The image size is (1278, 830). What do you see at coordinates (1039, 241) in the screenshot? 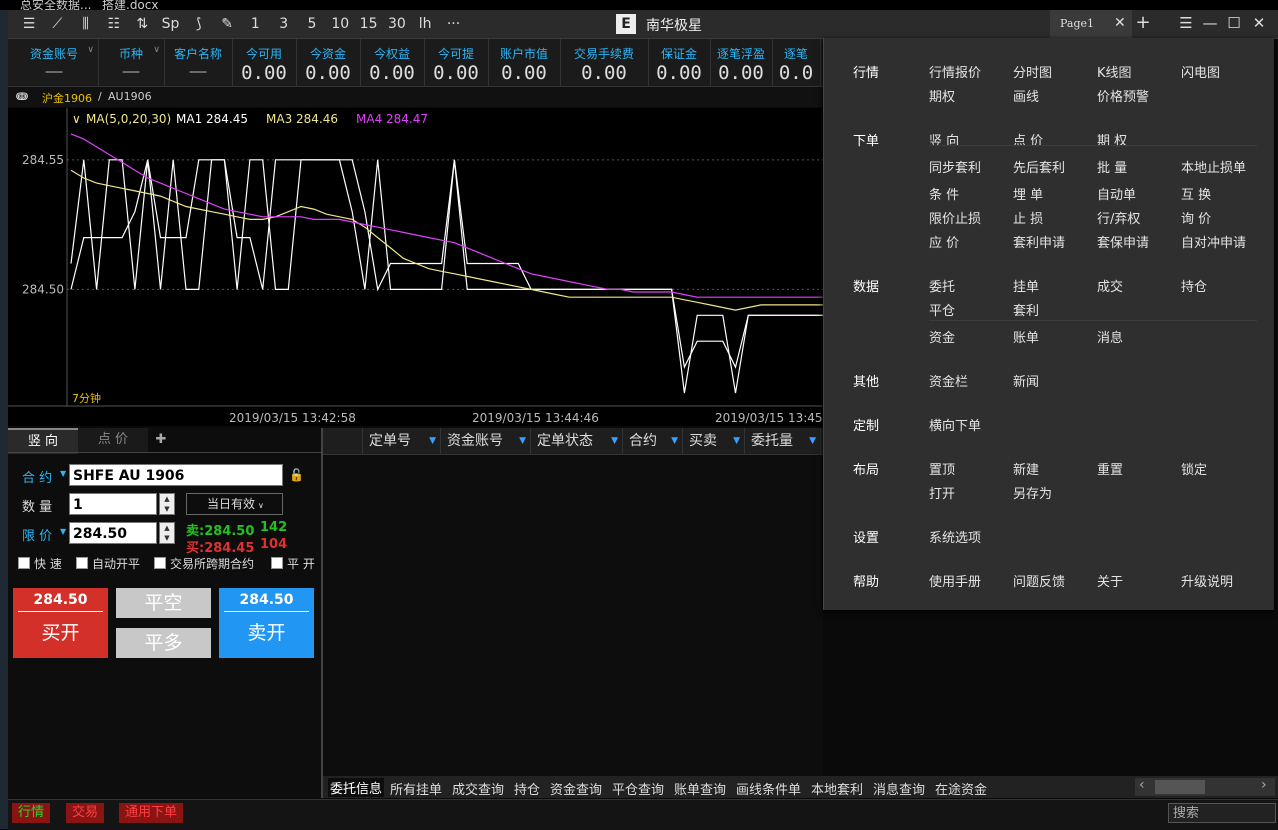
I see `menu-item: 套利申请` at bounding box center [1039, 241].